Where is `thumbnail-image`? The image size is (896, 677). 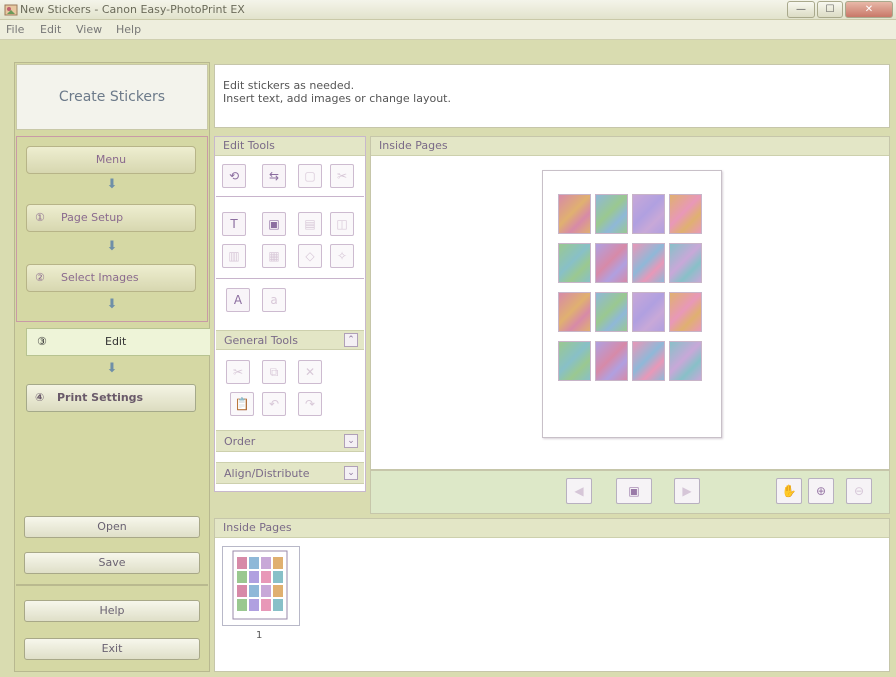 thumbnail-image is located at coordinates (260, 585).